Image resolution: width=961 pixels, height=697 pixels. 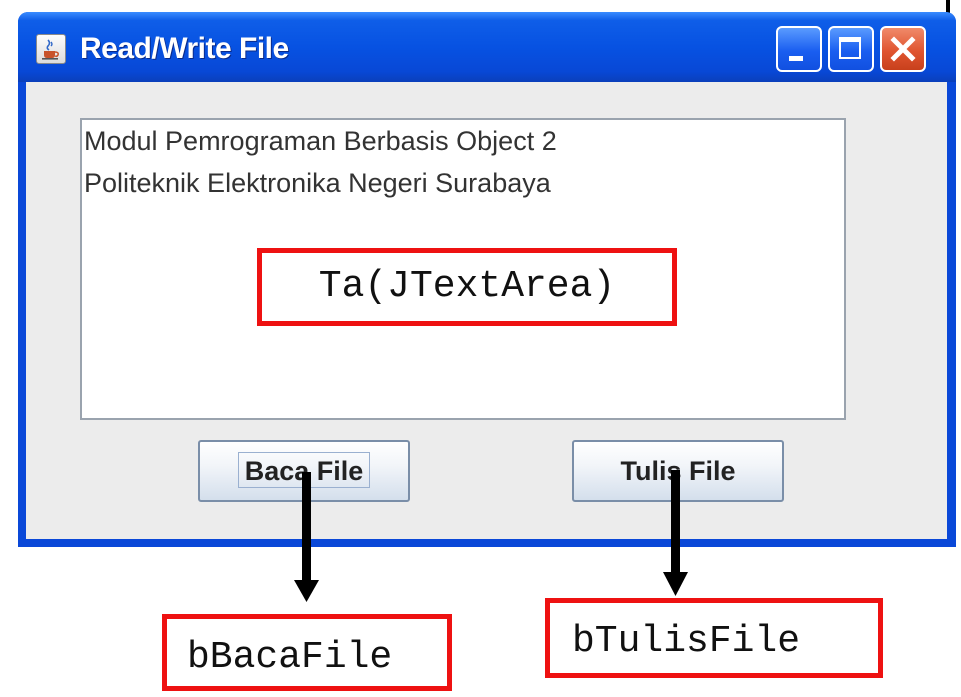 What do you see at coordinates (714, 638) in the screenshot?
I see `tulis-annotation: bTulisFile` at bounding box center [714, 638].